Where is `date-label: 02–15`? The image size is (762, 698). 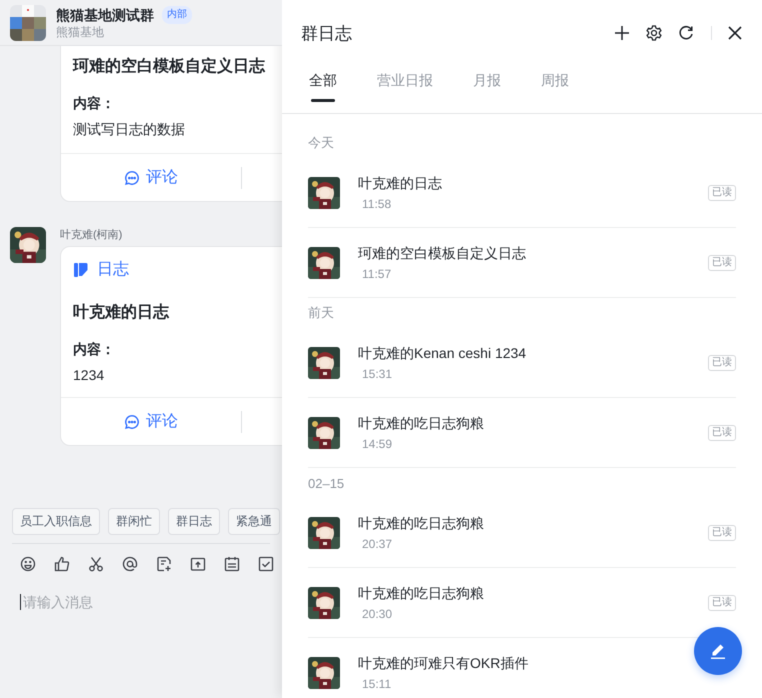 date-label: 02–15 is located at coordinates (327, 483).